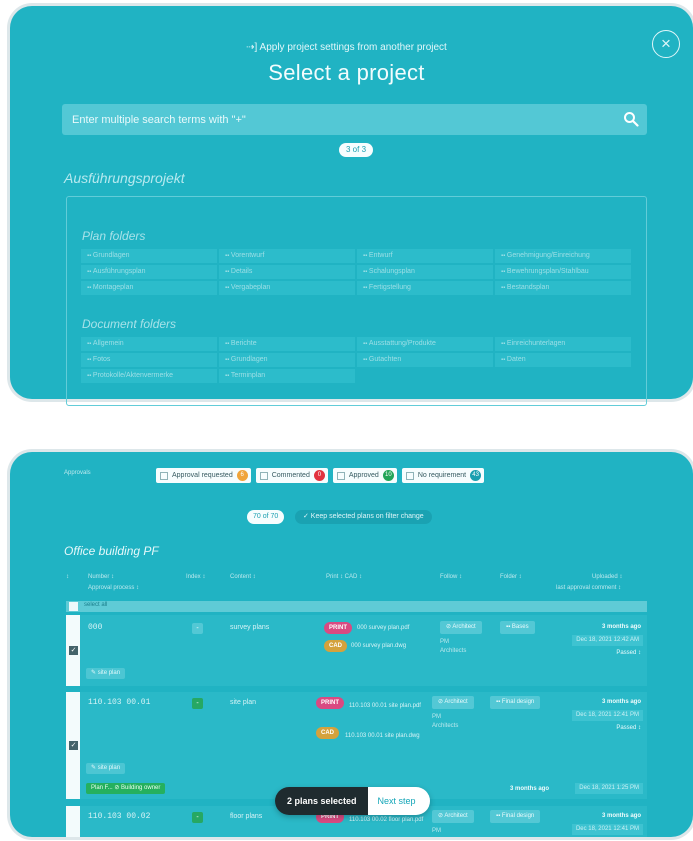 This screenshot has width=693, height=841. I want to click on print-file: 110.103 00.02 floor plan.pdf, so click(389, 820).